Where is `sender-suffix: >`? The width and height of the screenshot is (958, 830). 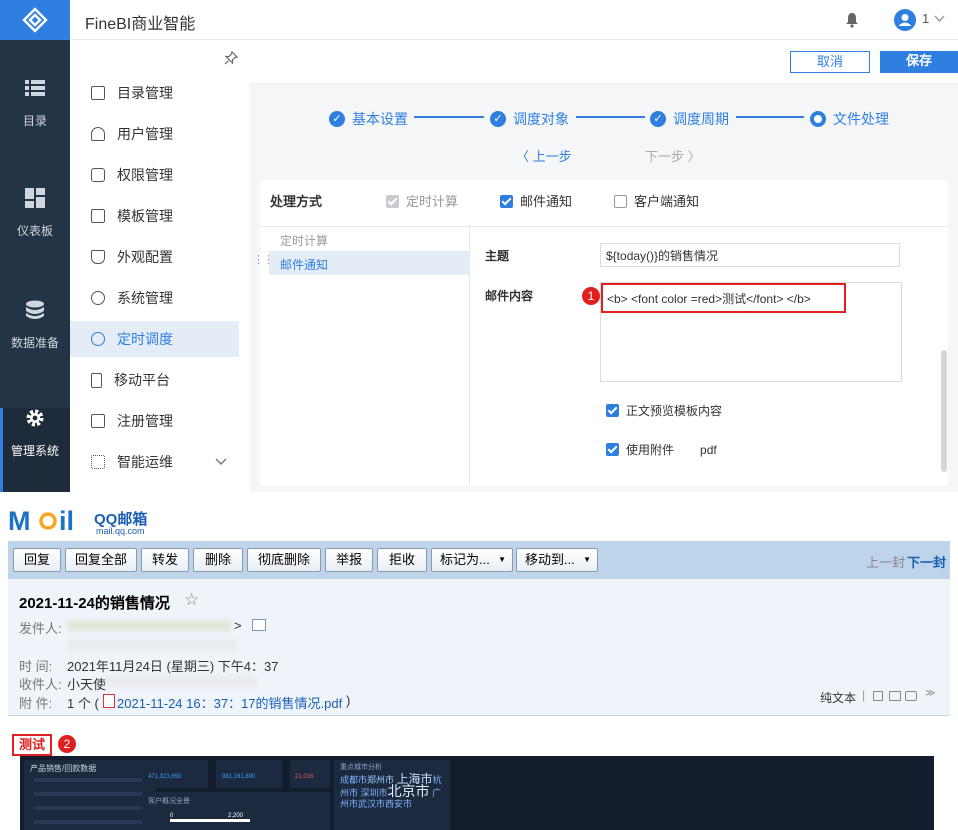
sender-suffix: > is located at coordinates (238, 625).